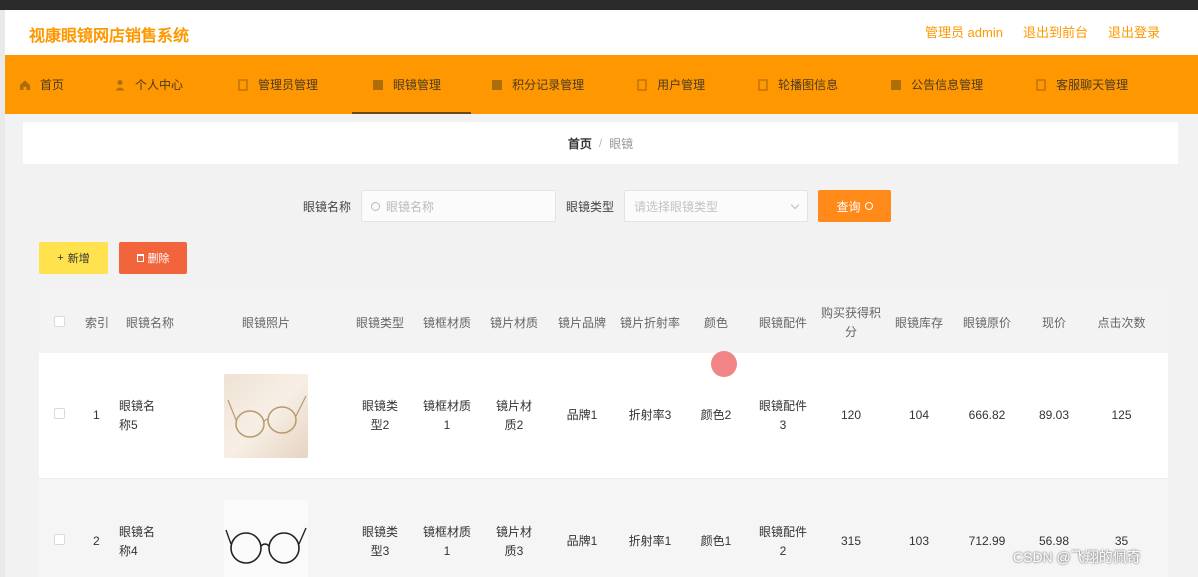 The height and width of the screenshot is (577, 1198). Describe the element at coordinates (1055, 31) in the screenshot. I see `back-to-frontend-link: 退出到前台` at that location.